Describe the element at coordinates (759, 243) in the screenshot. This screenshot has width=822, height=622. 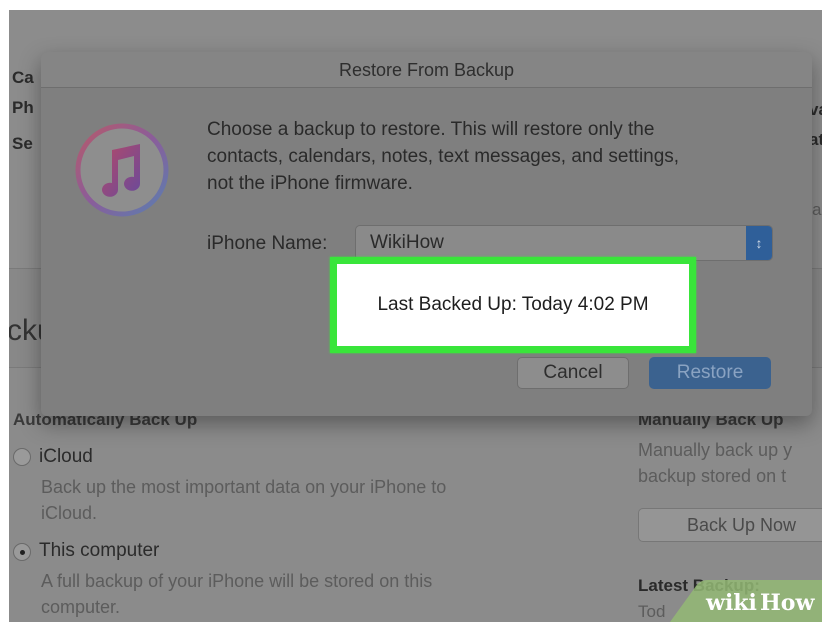
I see `select-stepper-icon: ↕` at that location.